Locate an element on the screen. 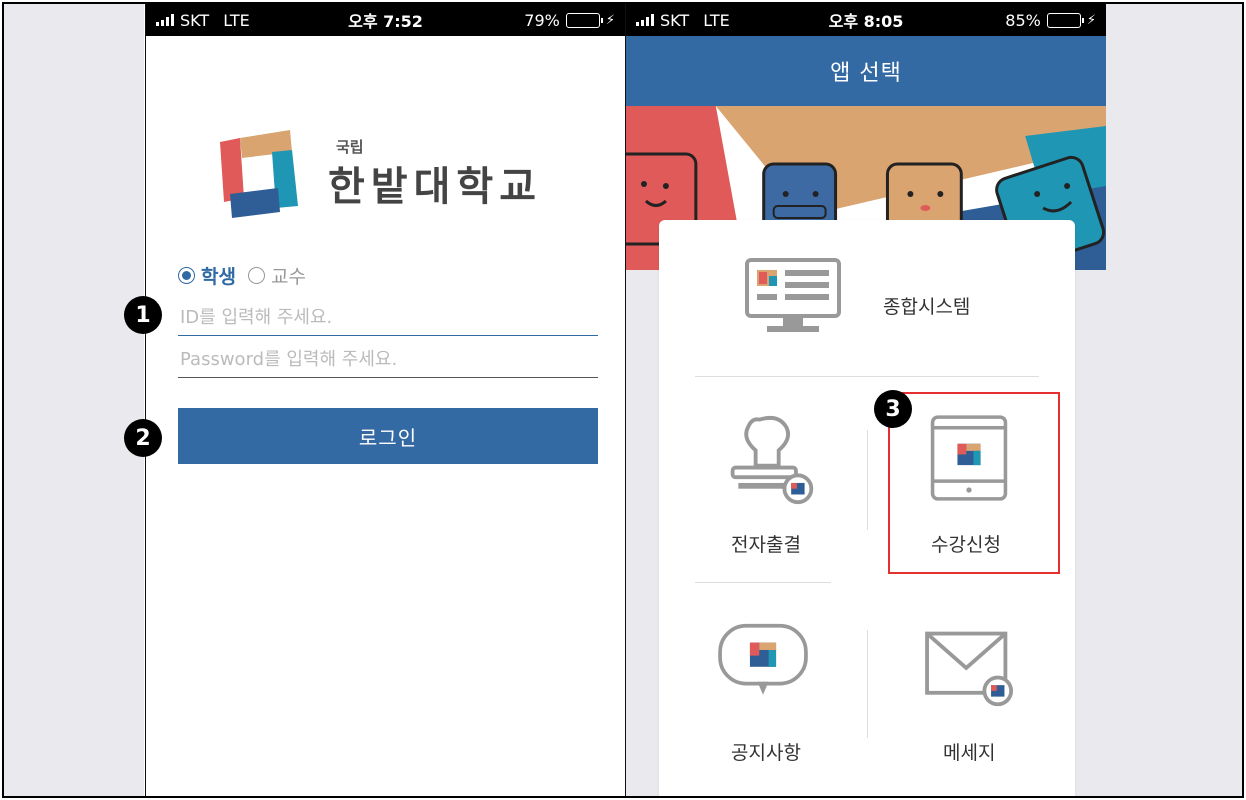  professor-label: 교수 is located at coordinates (288, 275).